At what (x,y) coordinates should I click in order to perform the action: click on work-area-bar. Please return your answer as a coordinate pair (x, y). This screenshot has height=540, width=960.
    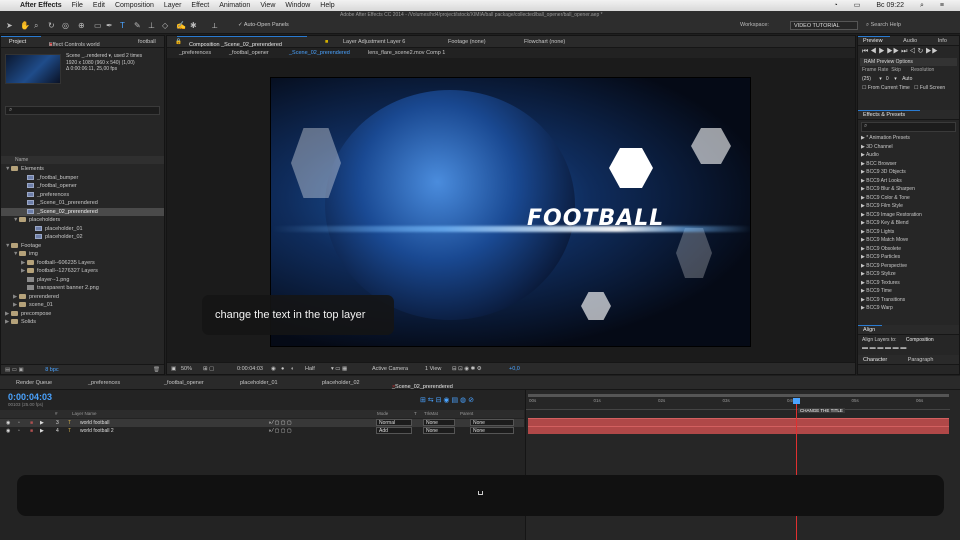
    Looking at the image, I should click on (738, 395).